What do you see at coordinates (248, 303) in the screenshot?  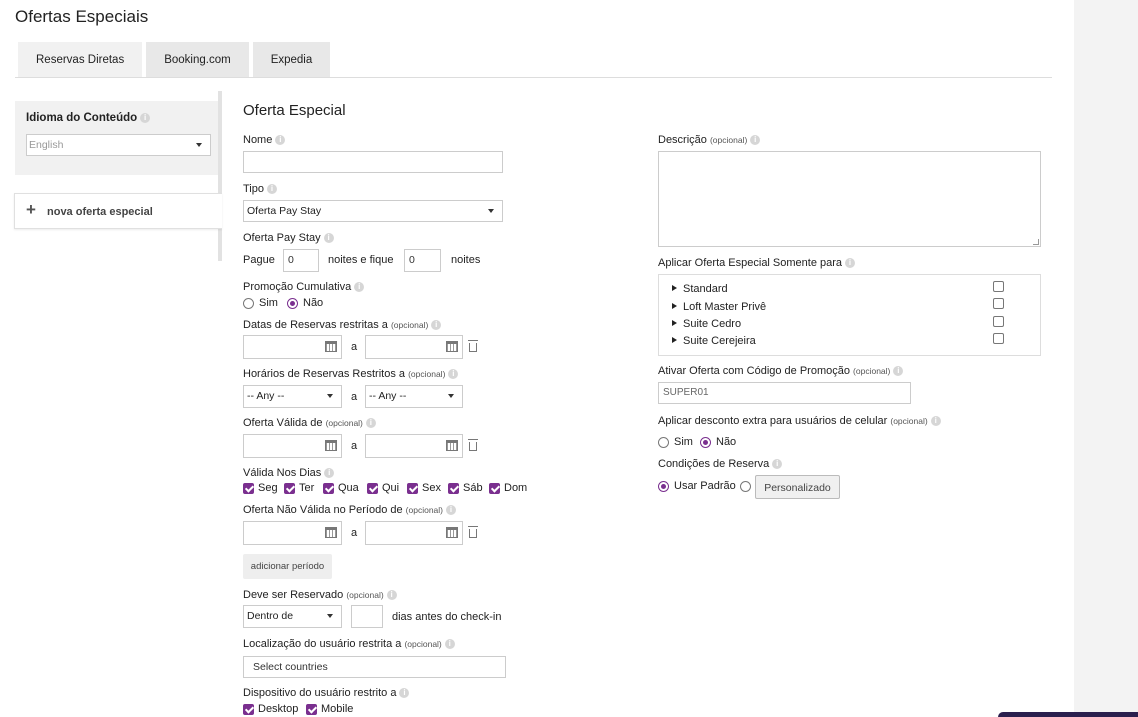 I see `cumulative-yes-radio` at bounding box center [248, 303].